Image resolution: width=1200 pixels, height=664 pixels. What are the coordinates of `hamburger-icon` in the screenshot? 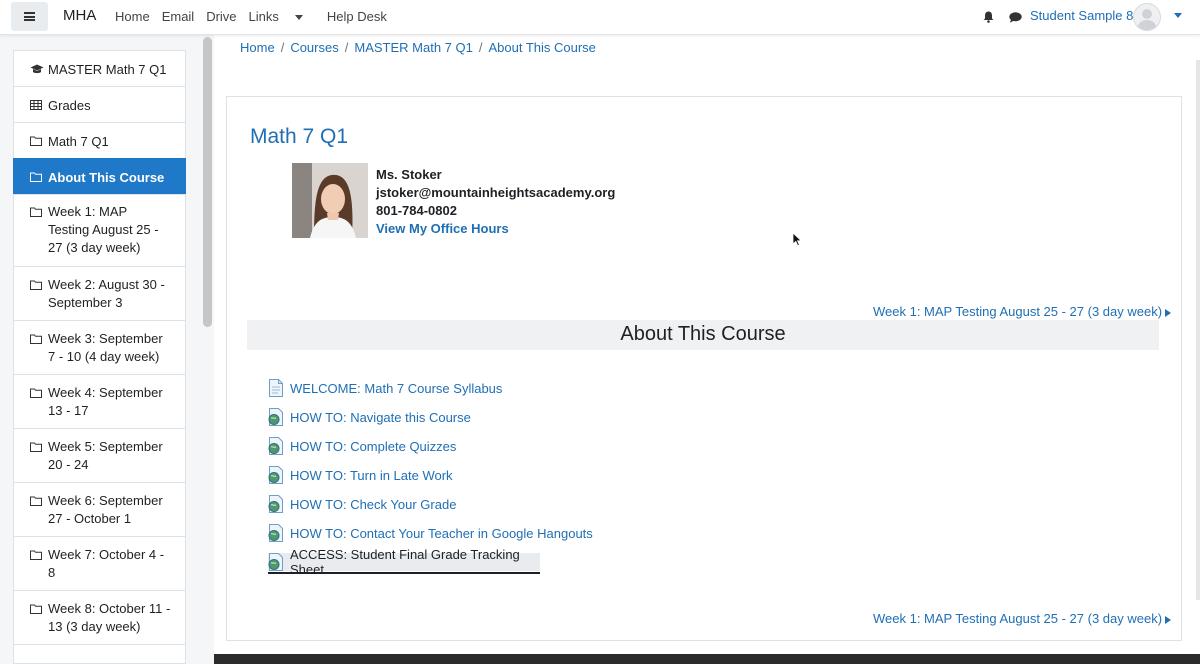 It's located at (29, 16).